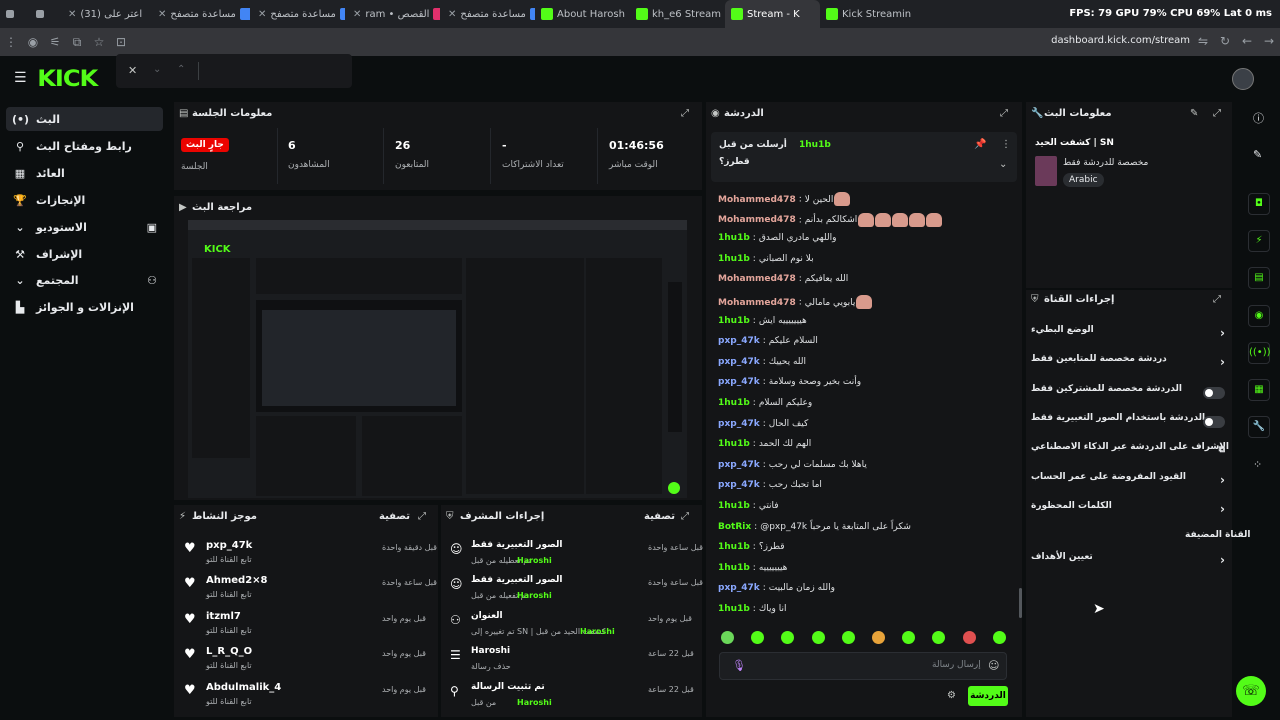 Image resolution: width=1280 pixels, height=720 pixels. What do you see at coordinates (1259, 241) in the screenshot?
I see `rail-bolt-icon: ⚡` at bounding box center [1259, 241].